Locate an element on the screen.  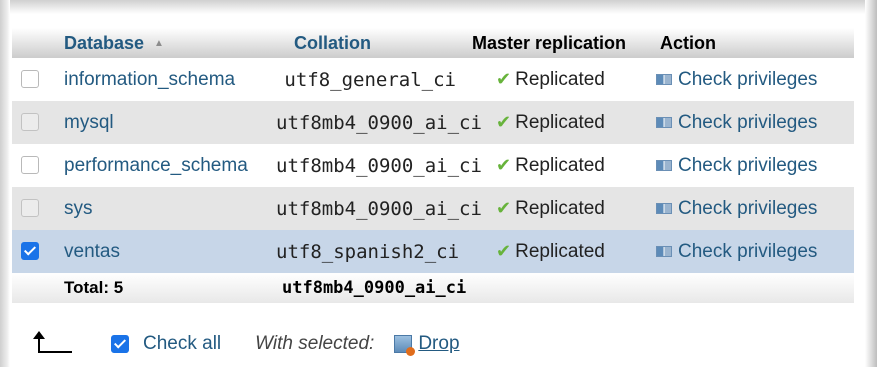
bulk-actions-bar: Check all With selected: Drop is located at coordinates (328, 344).